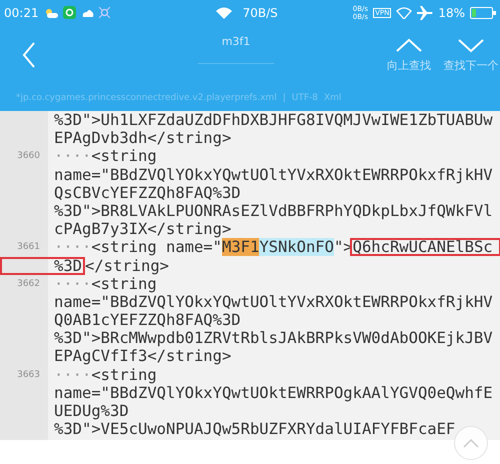 The image size is (500, 464). I want to click on code-text: QsCBVcYEFZZQh8FAQ%3D, so click(147, 193).